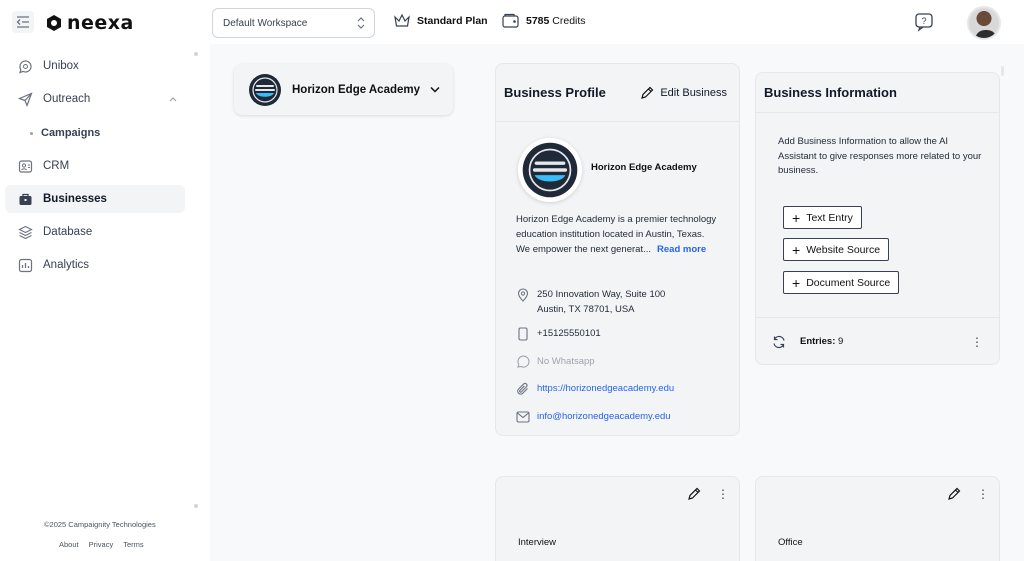  I want to click on entries-value: 9, so click(841, 341).